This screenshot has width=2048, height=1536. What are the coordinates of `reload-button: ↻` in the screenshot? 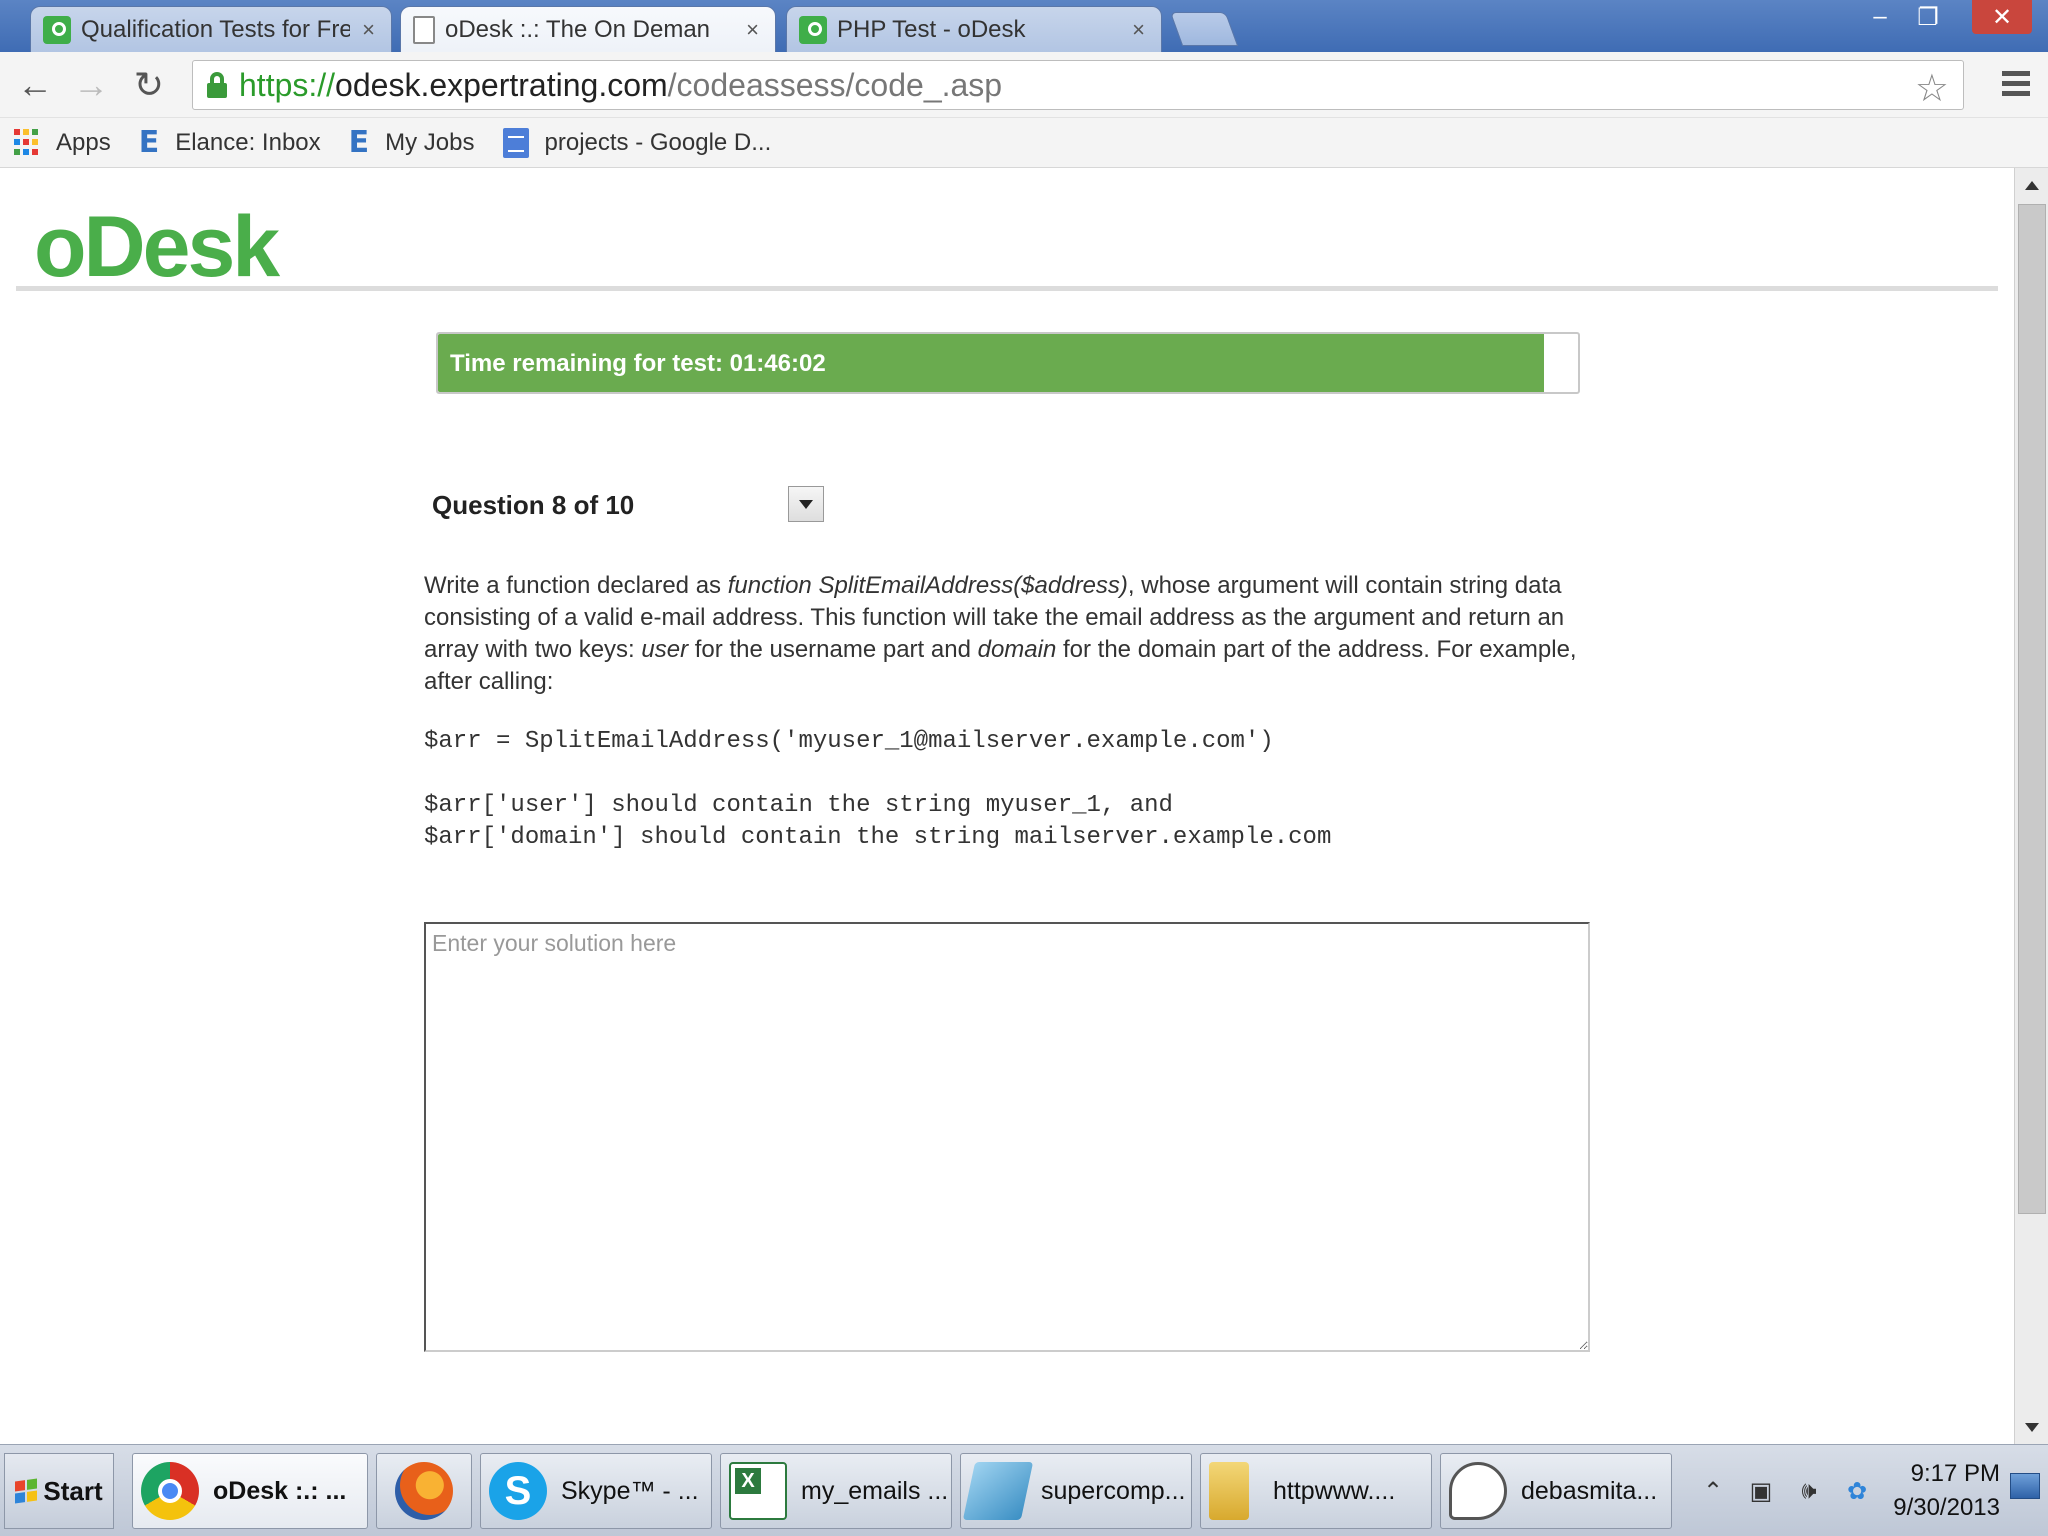 It's located at (149, 85).